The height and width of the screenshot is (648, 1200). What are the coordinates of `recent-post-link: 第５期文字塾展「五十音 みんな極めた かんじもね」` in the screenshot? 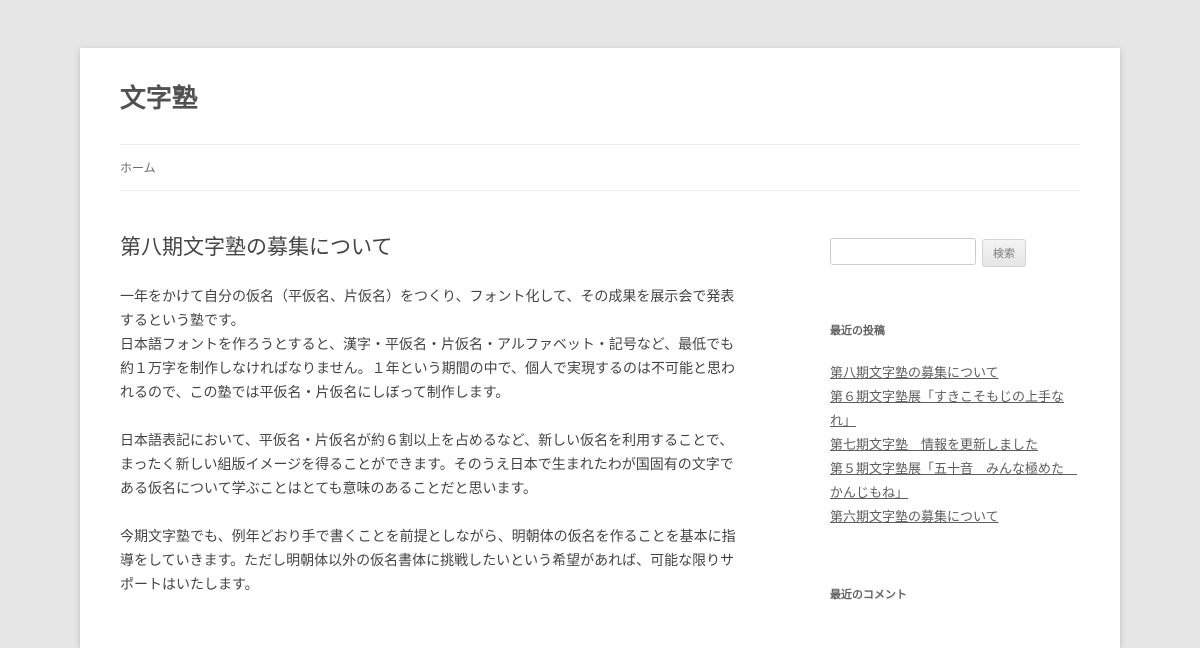 It's located at (953, 481).